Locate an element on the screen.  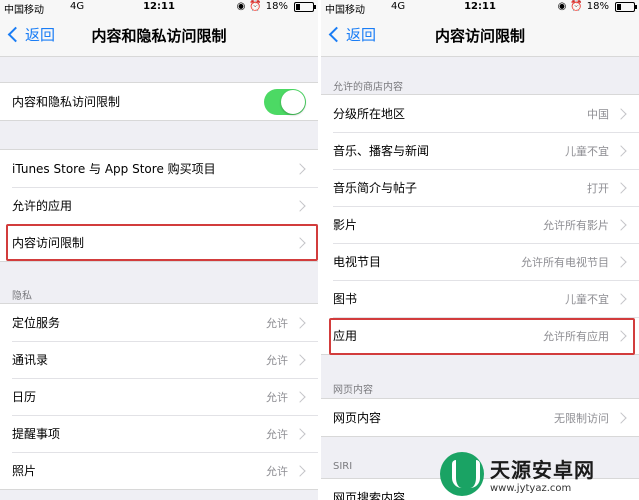
row-label: 分级所在地区 is located at coordinates (369, 114).